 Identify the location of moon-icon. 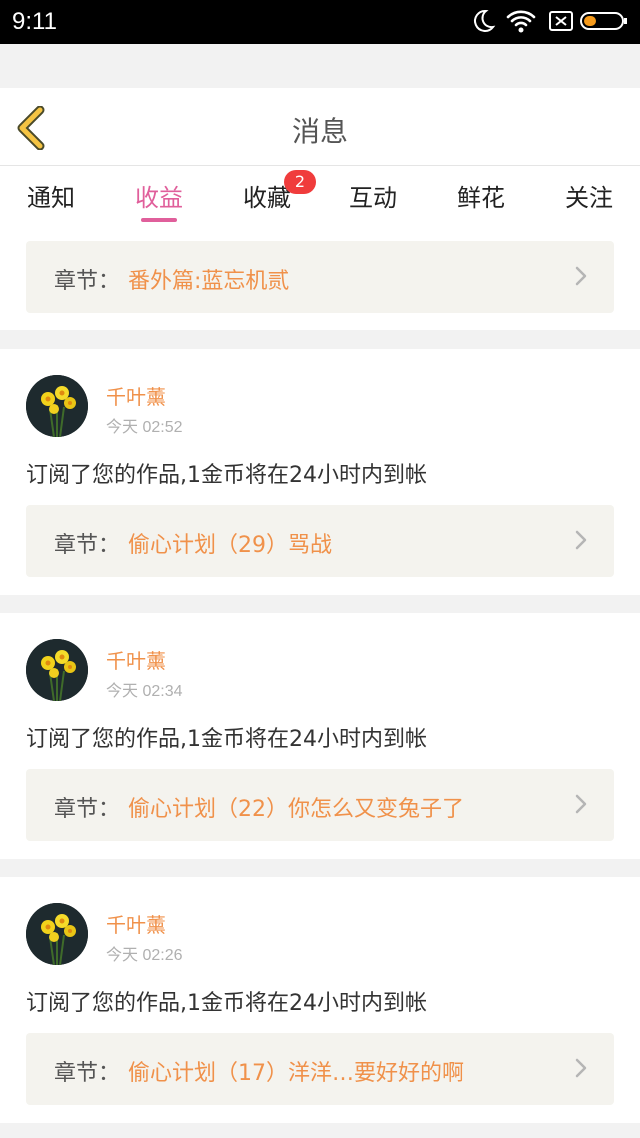
(483, 23).